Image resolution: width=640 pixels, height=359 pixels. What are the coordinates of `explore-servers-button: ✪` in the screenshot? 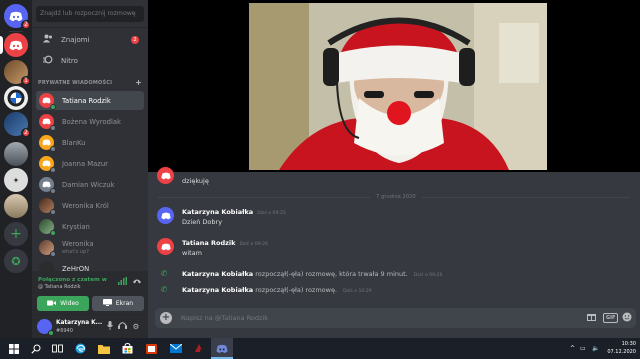 It's located at (16, 261).